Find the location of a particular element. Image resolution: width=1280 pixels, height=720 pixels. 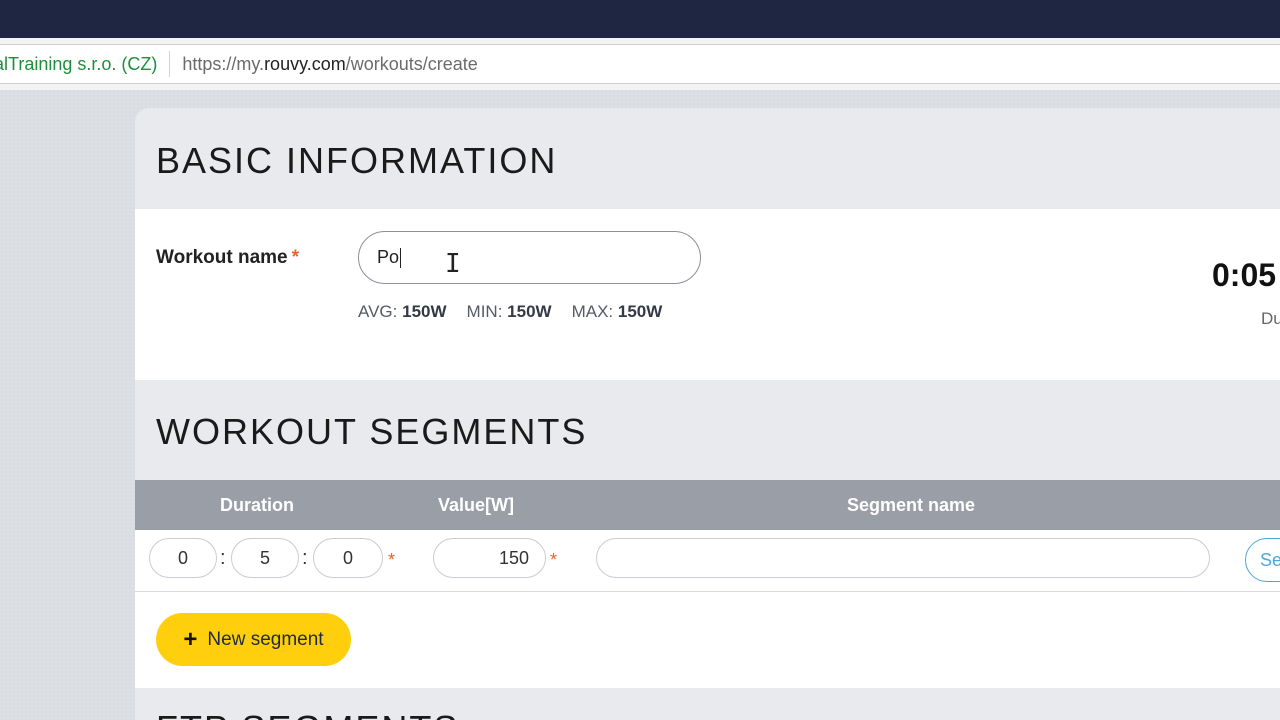

basic-info-title: BASIC INFORMATION is located at coordinates (357, 160).